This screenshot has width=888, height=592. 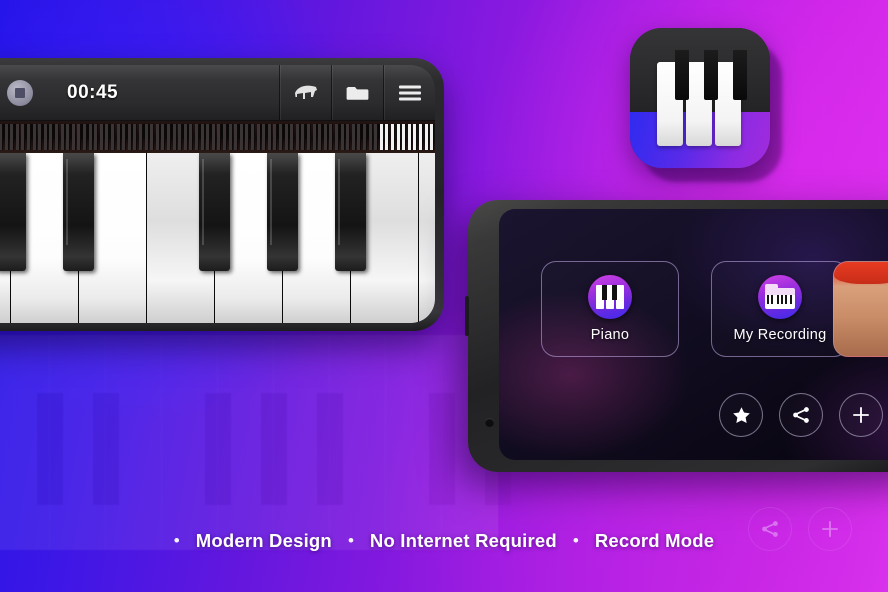 I want to click on piano-keyboard, so click(x=217, y=238).